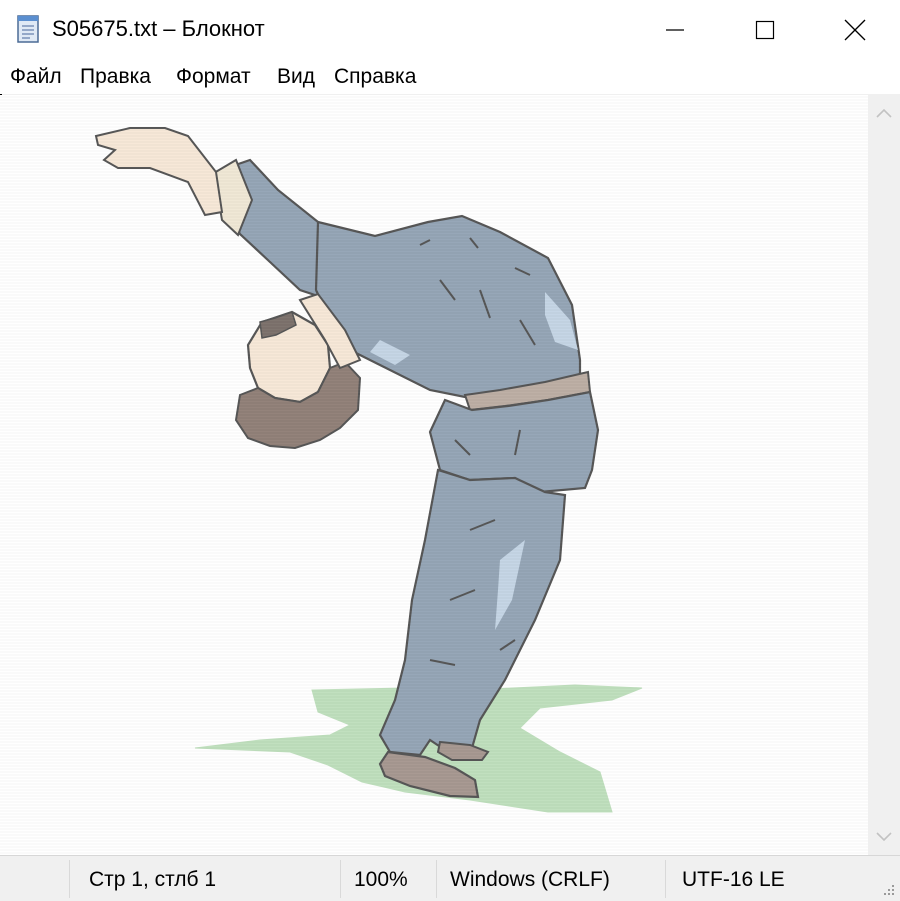  I want to click on menu-help: Справка, so click(375, 77).